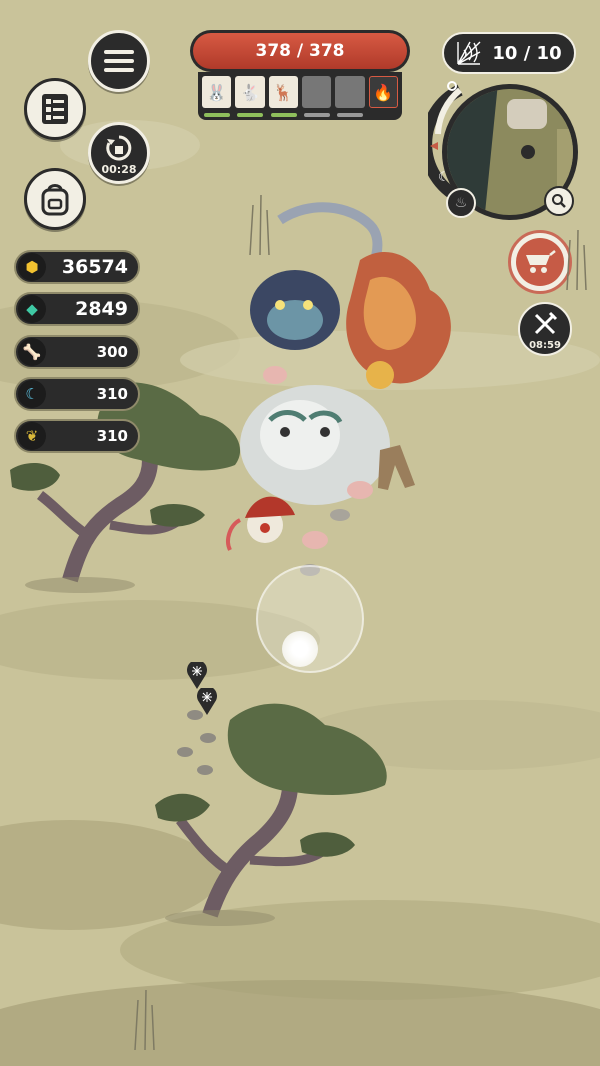  What do you see at coordinates (250, 92) in the screenshot?
I see `rabbit-icon: 🐇` at bounding box center [250, 92].